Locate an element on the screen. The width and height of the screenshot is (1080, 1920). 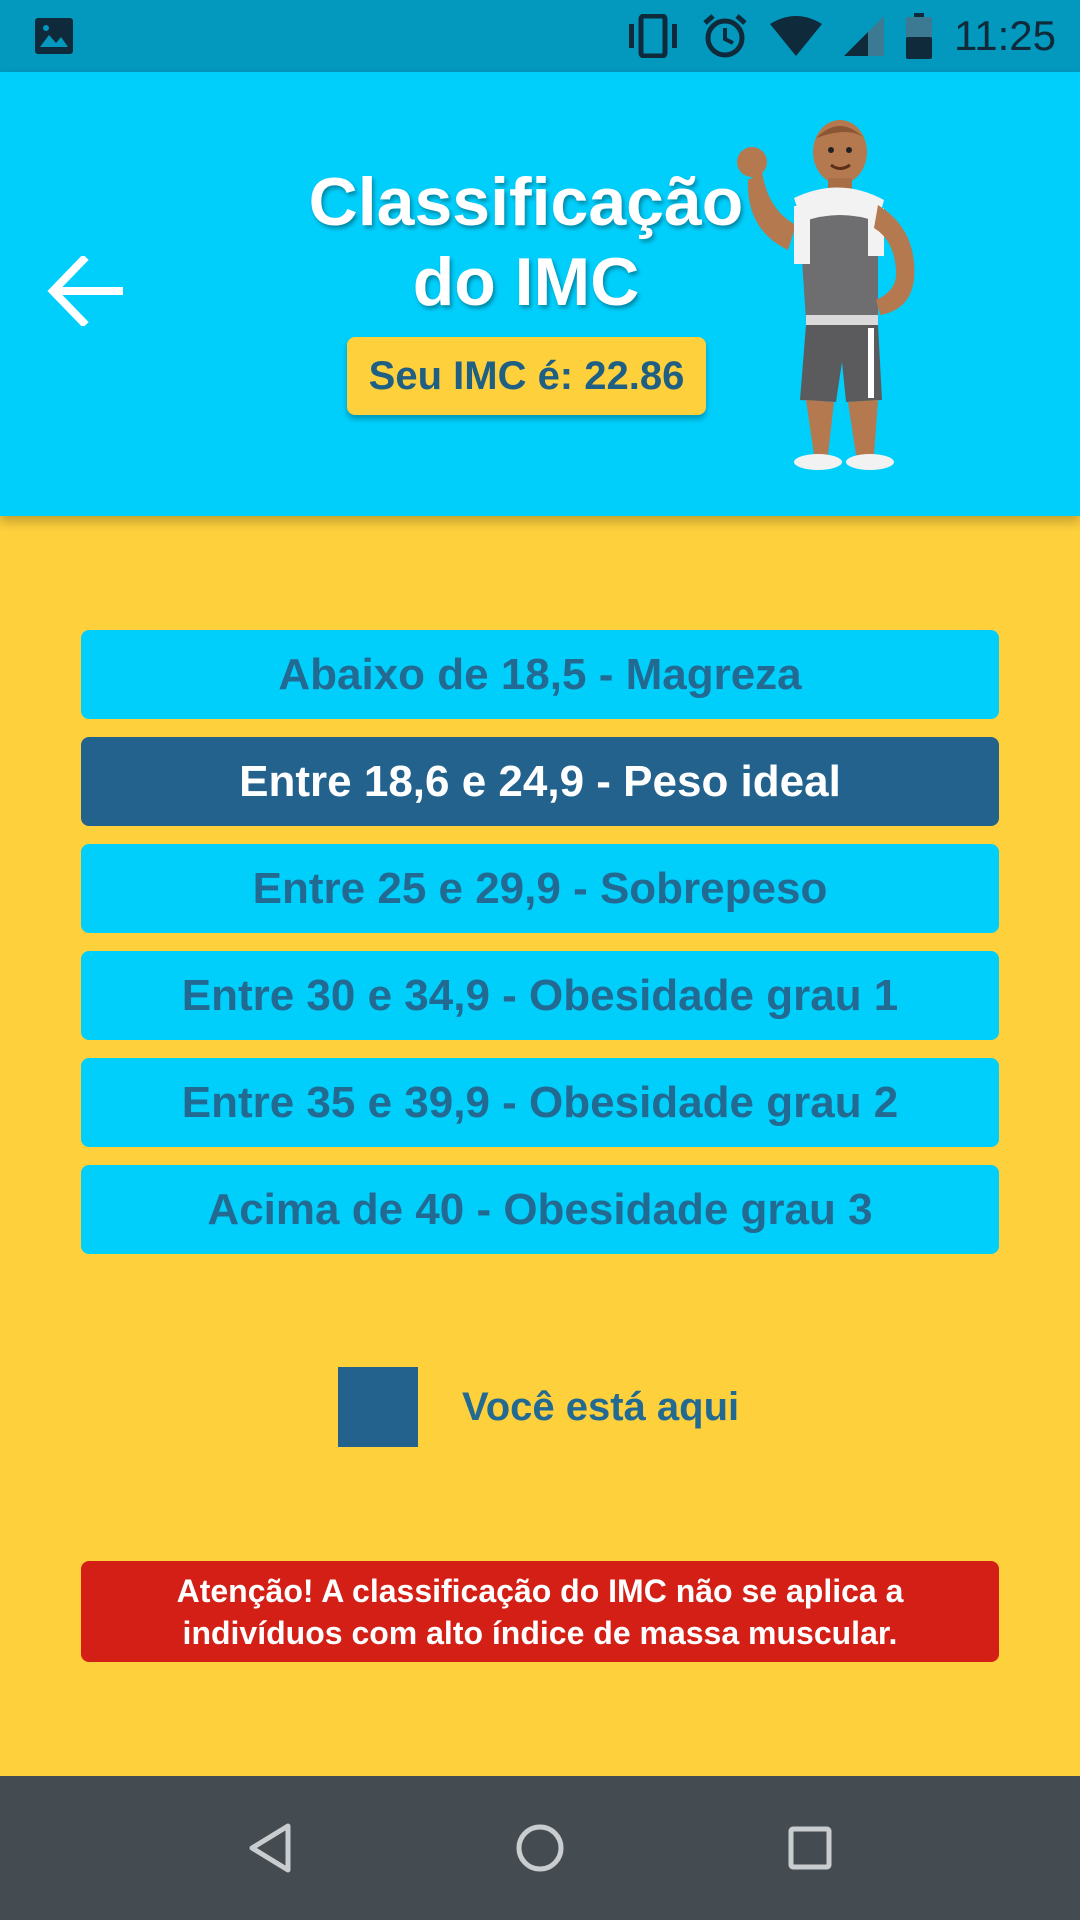
legend-label: Você está aqui is located at coordinates (601, 1406).